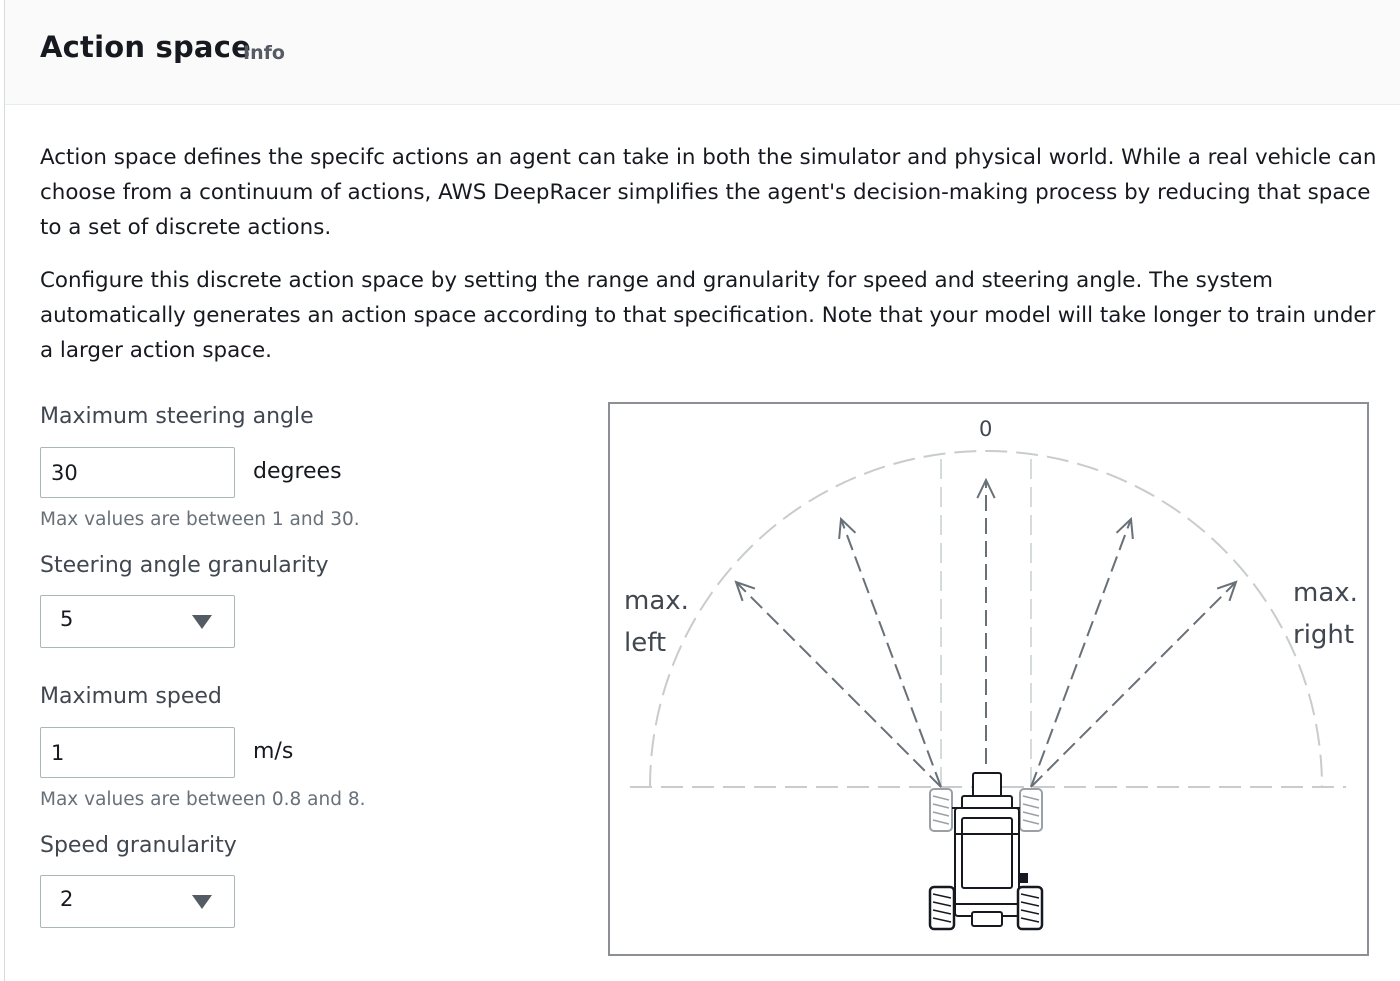 The width and height of the screenshot is (1400, 981). What do you see at coordinates (1325, 593) in the screenshot?
I see `max-right-line1: max.` at bounding box center [1325, 593].